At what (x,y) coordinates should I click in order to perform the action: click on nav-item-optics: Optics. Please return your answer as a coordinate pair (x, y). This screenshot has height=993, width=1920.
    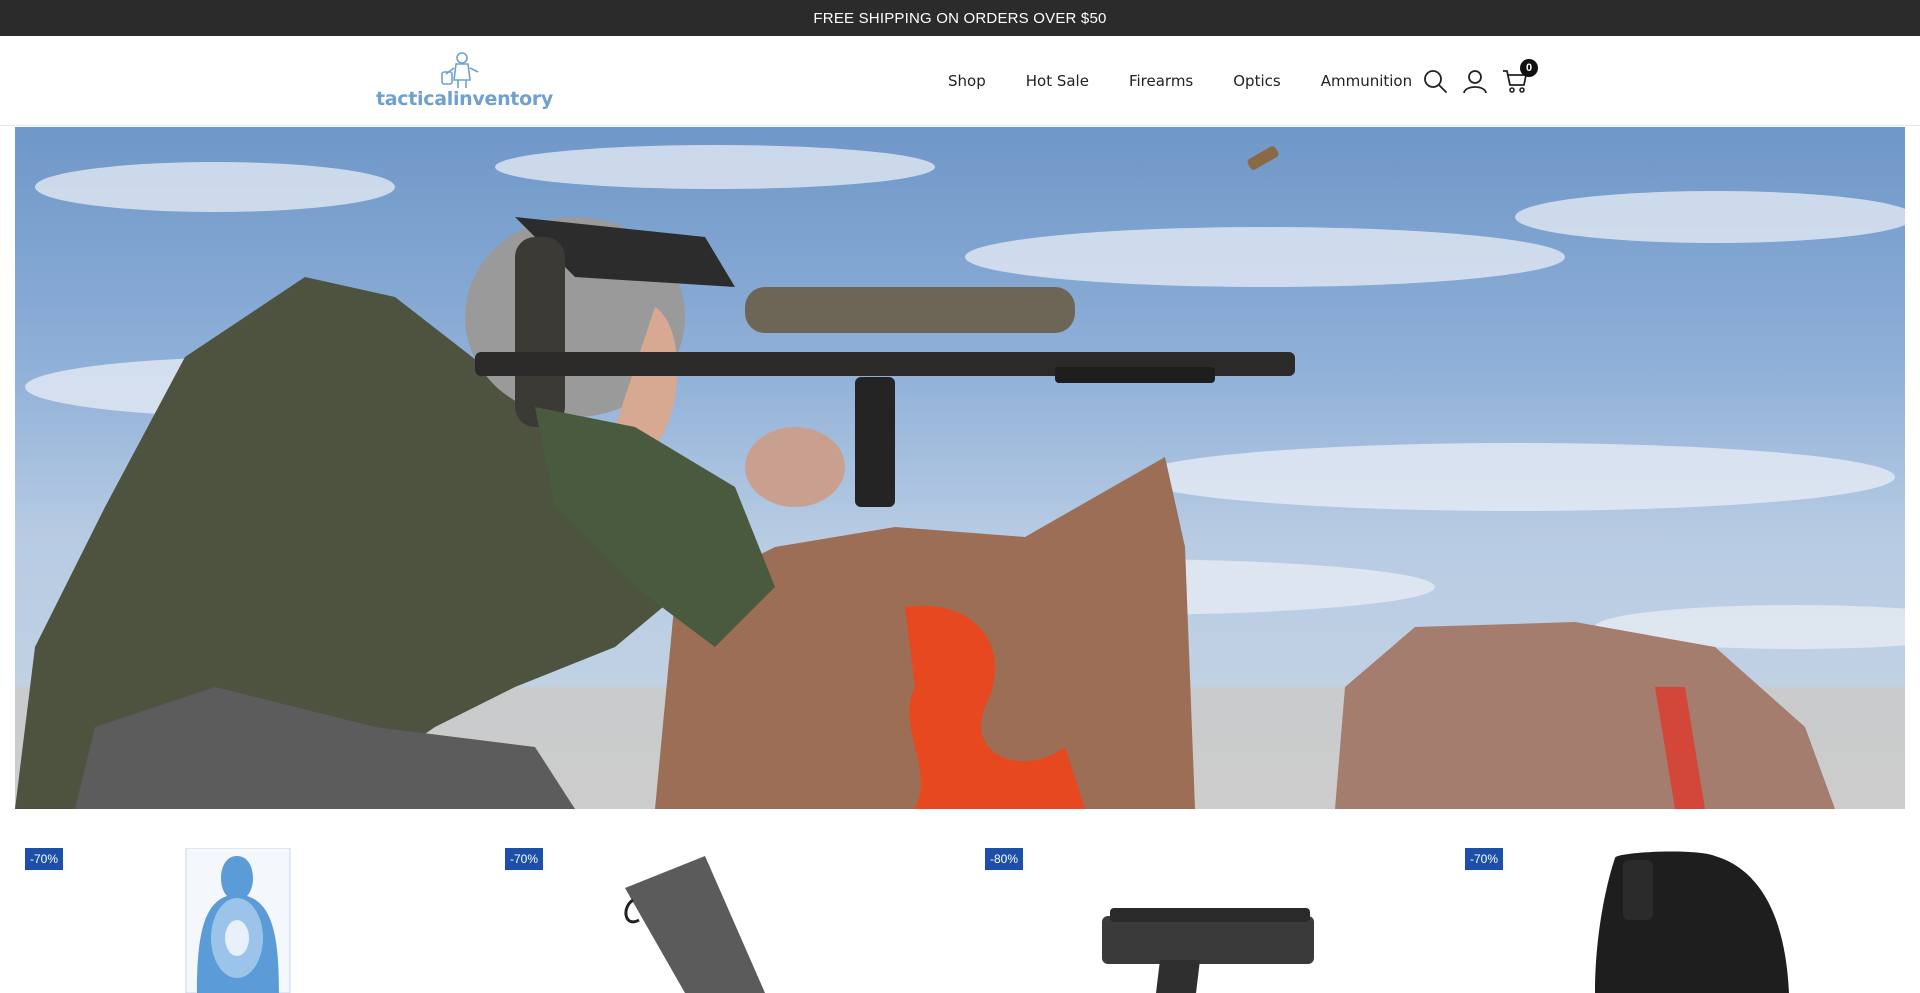
    Looking at the image, I should click on (1256, 81).